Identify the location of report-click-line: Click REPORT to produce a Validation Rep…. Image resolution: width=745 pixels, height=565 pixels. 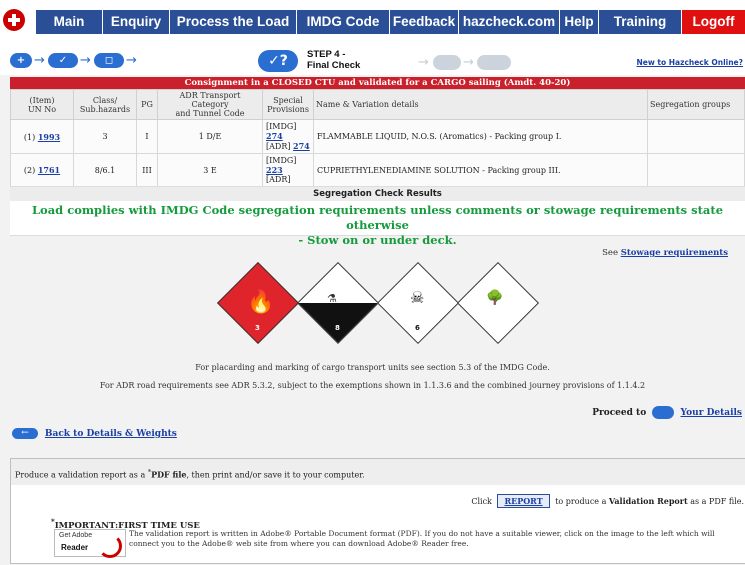
(607, 501).